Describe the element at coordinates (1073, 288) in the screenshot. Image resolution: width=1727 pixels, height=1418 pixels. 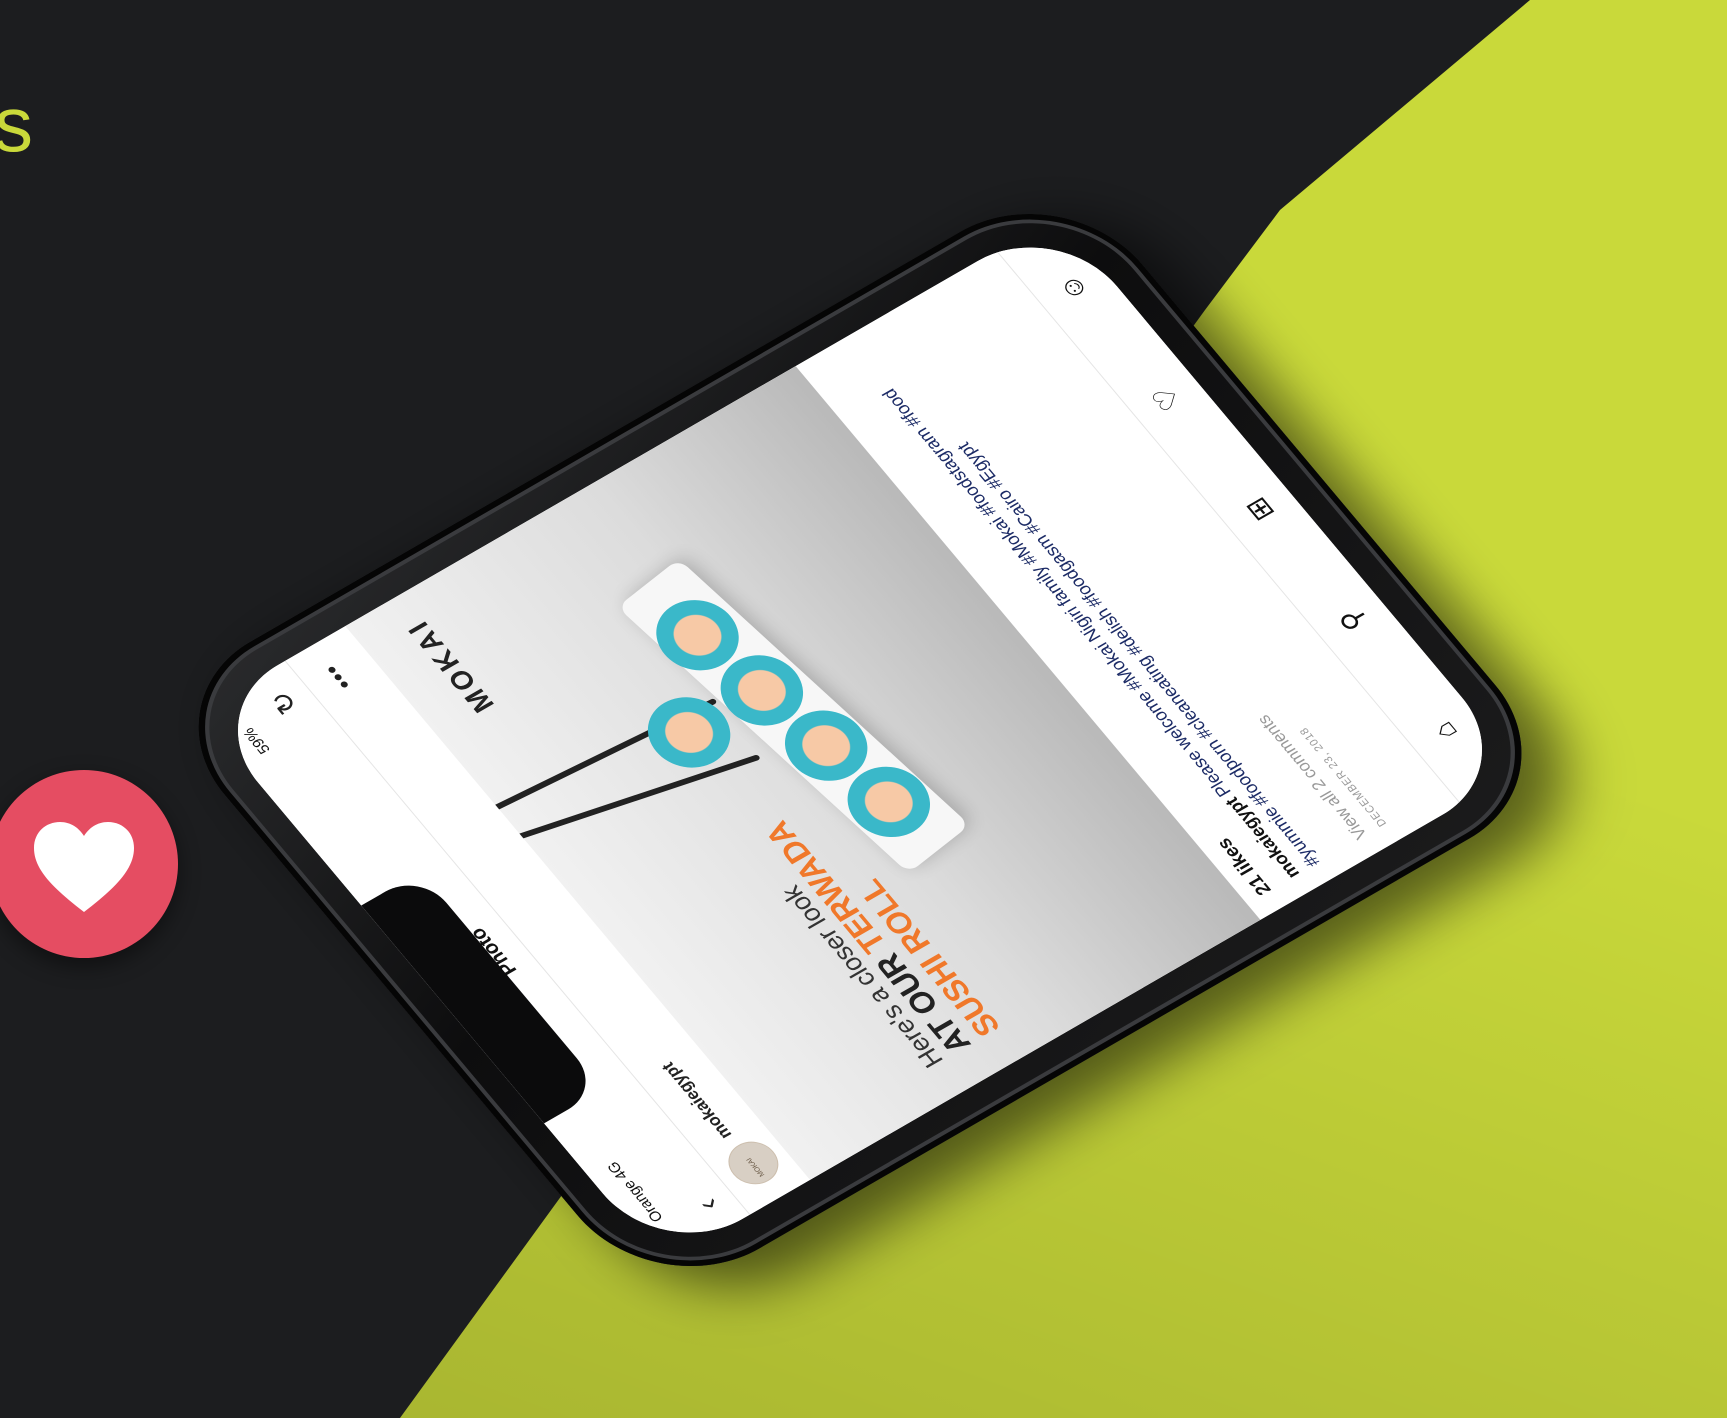
I see `profile-icon: ☺` at that location.